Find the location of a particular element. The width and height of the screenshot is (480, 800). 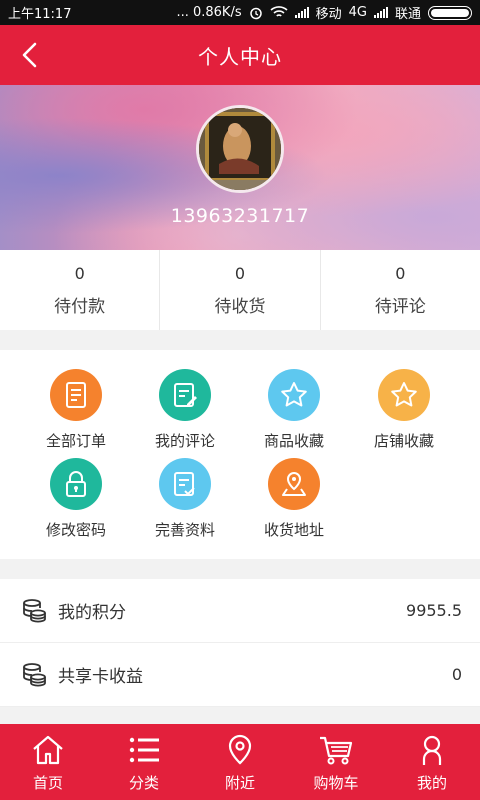

battery-icon is located at coordinates (450, 12).